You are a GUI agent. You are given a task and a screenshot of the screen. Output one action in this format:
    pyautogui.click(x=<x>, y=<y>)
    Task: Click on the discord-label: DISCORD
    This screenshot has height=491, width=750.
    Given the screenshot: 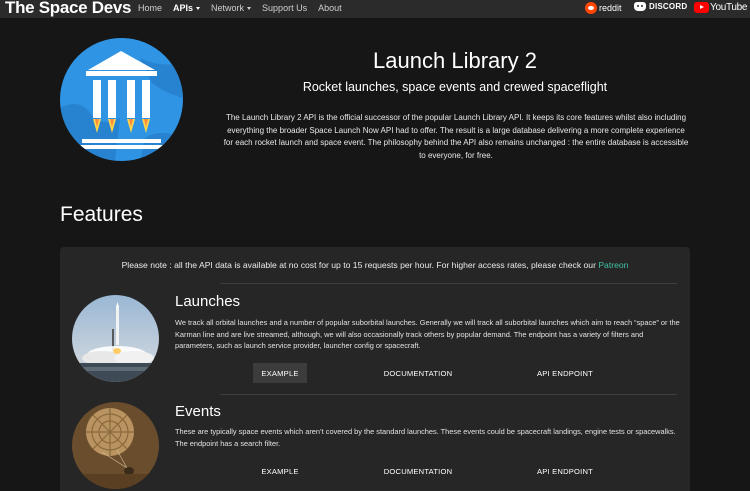 What is the action you would take?
    pyautogui.click(x=668, y=6)
    